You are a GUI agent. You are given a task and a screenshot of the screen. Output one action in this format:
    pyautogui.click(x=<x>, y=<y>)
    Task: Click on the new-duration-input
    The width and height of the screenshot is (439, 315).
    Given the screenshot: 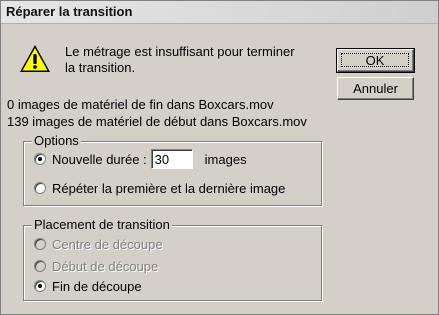 What is the action you would take?
    pyautogui.click(x=171, y=159)
    